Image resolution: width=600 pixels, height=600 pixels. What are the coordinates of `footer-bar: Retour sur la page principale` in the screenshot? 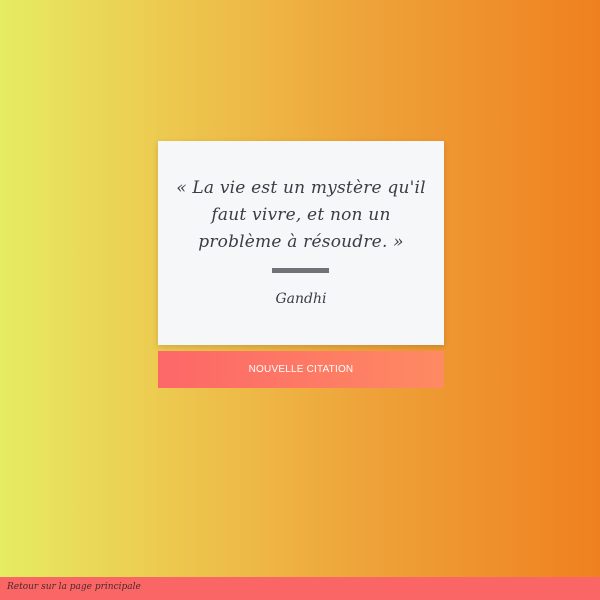 It's located at (300, 588).